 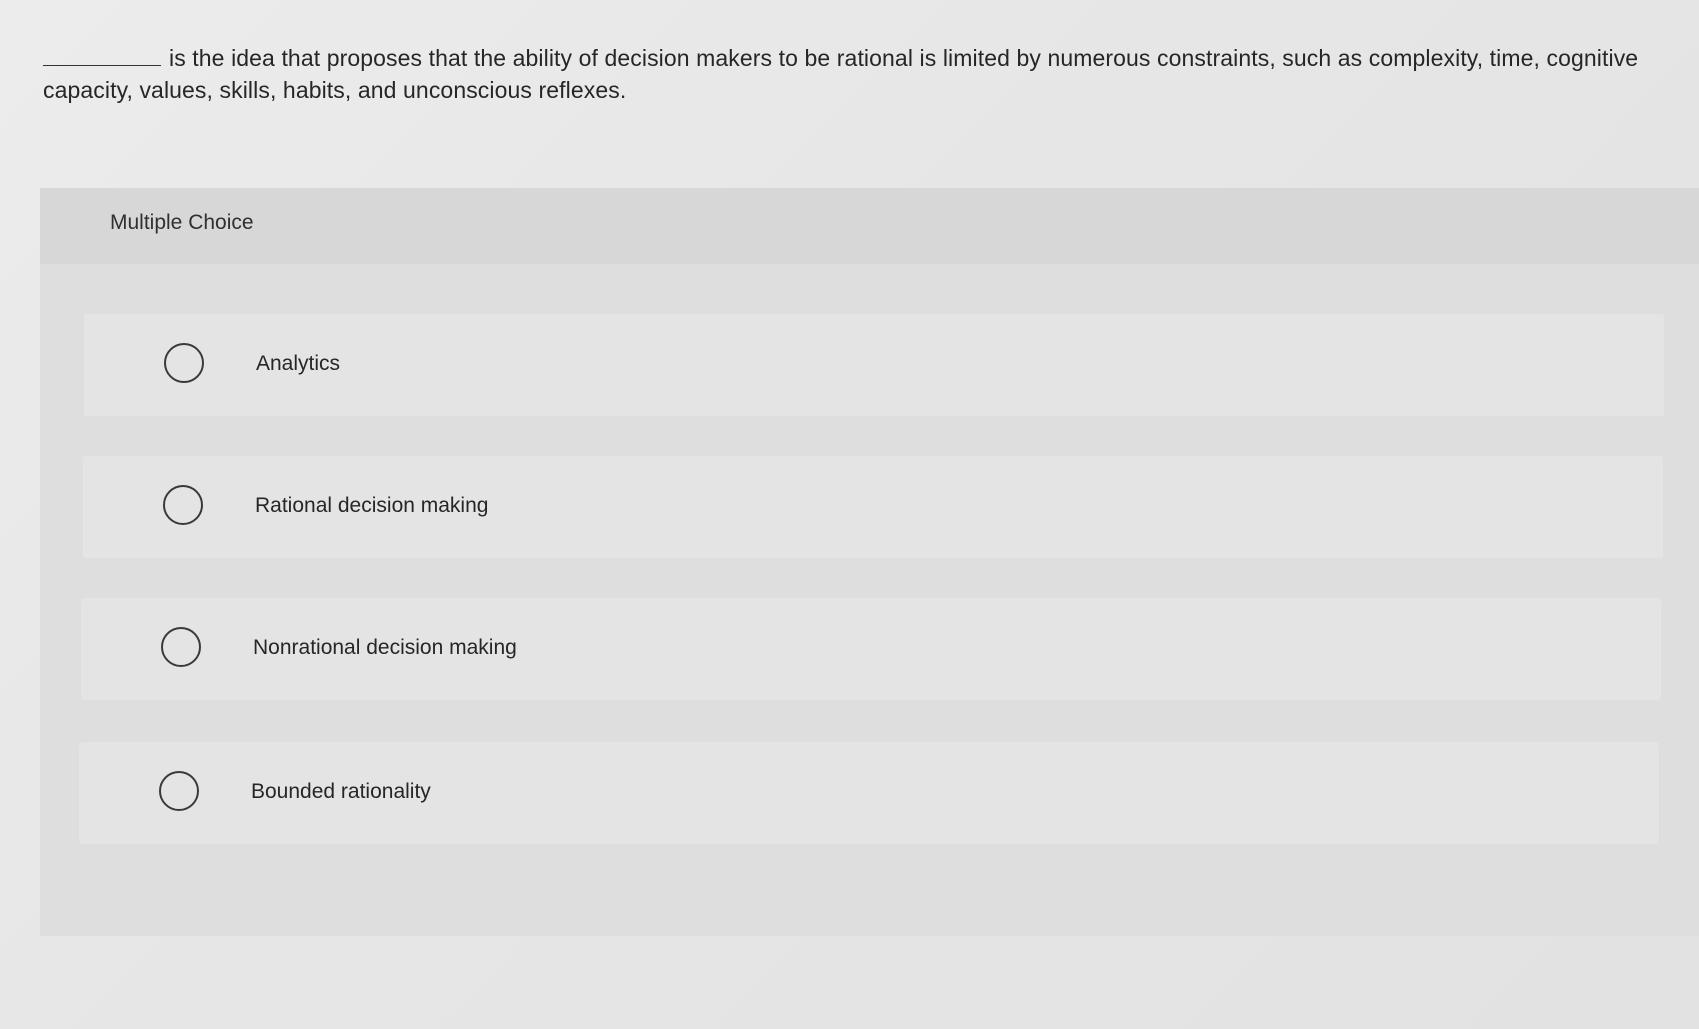 What do you see at coordinates (871, 649) in the screenshot?
I see `option-nonrational-decision-making: Nonrational decision making` at bounding box center [871, 649].